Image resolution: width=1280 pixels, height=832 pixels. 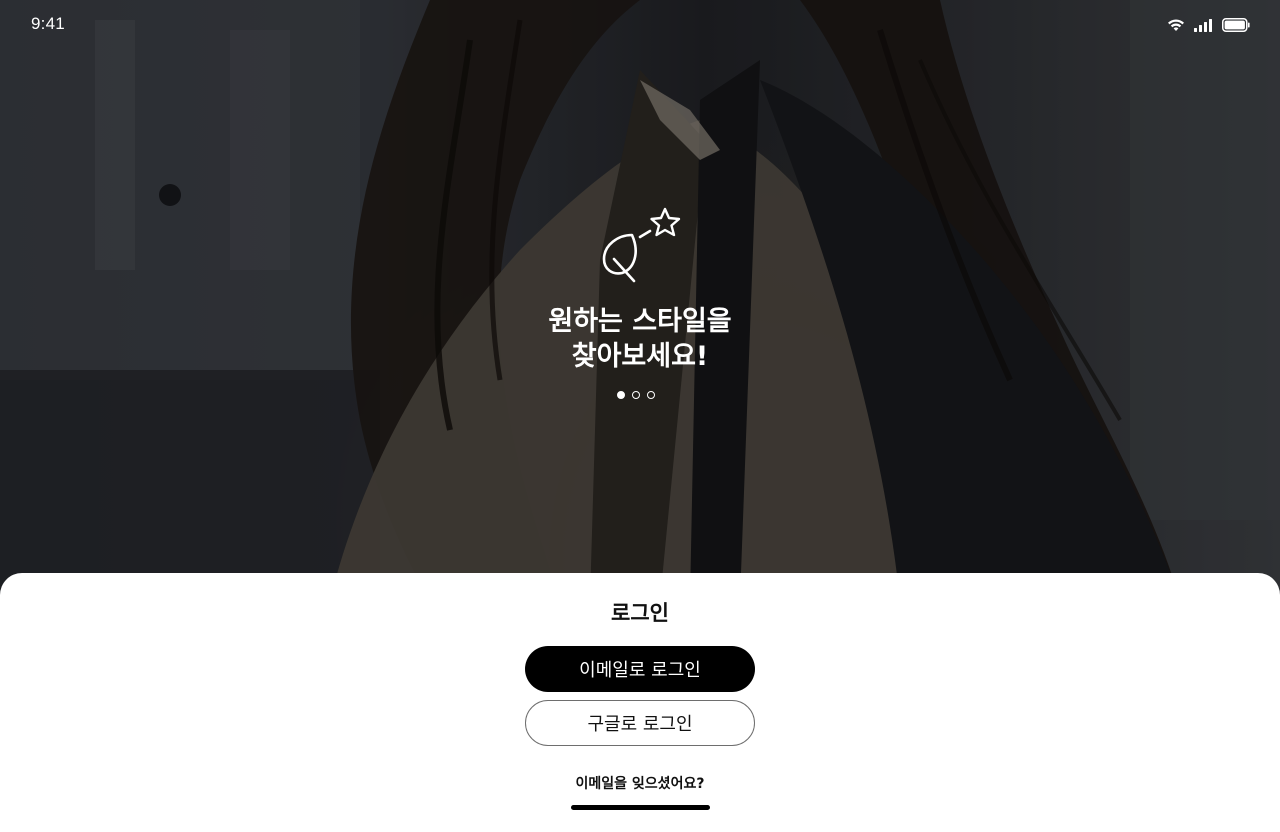 I want to click on forgot-email-link: 이메일을 잊으셨어요?, so click(x=640, y=783).